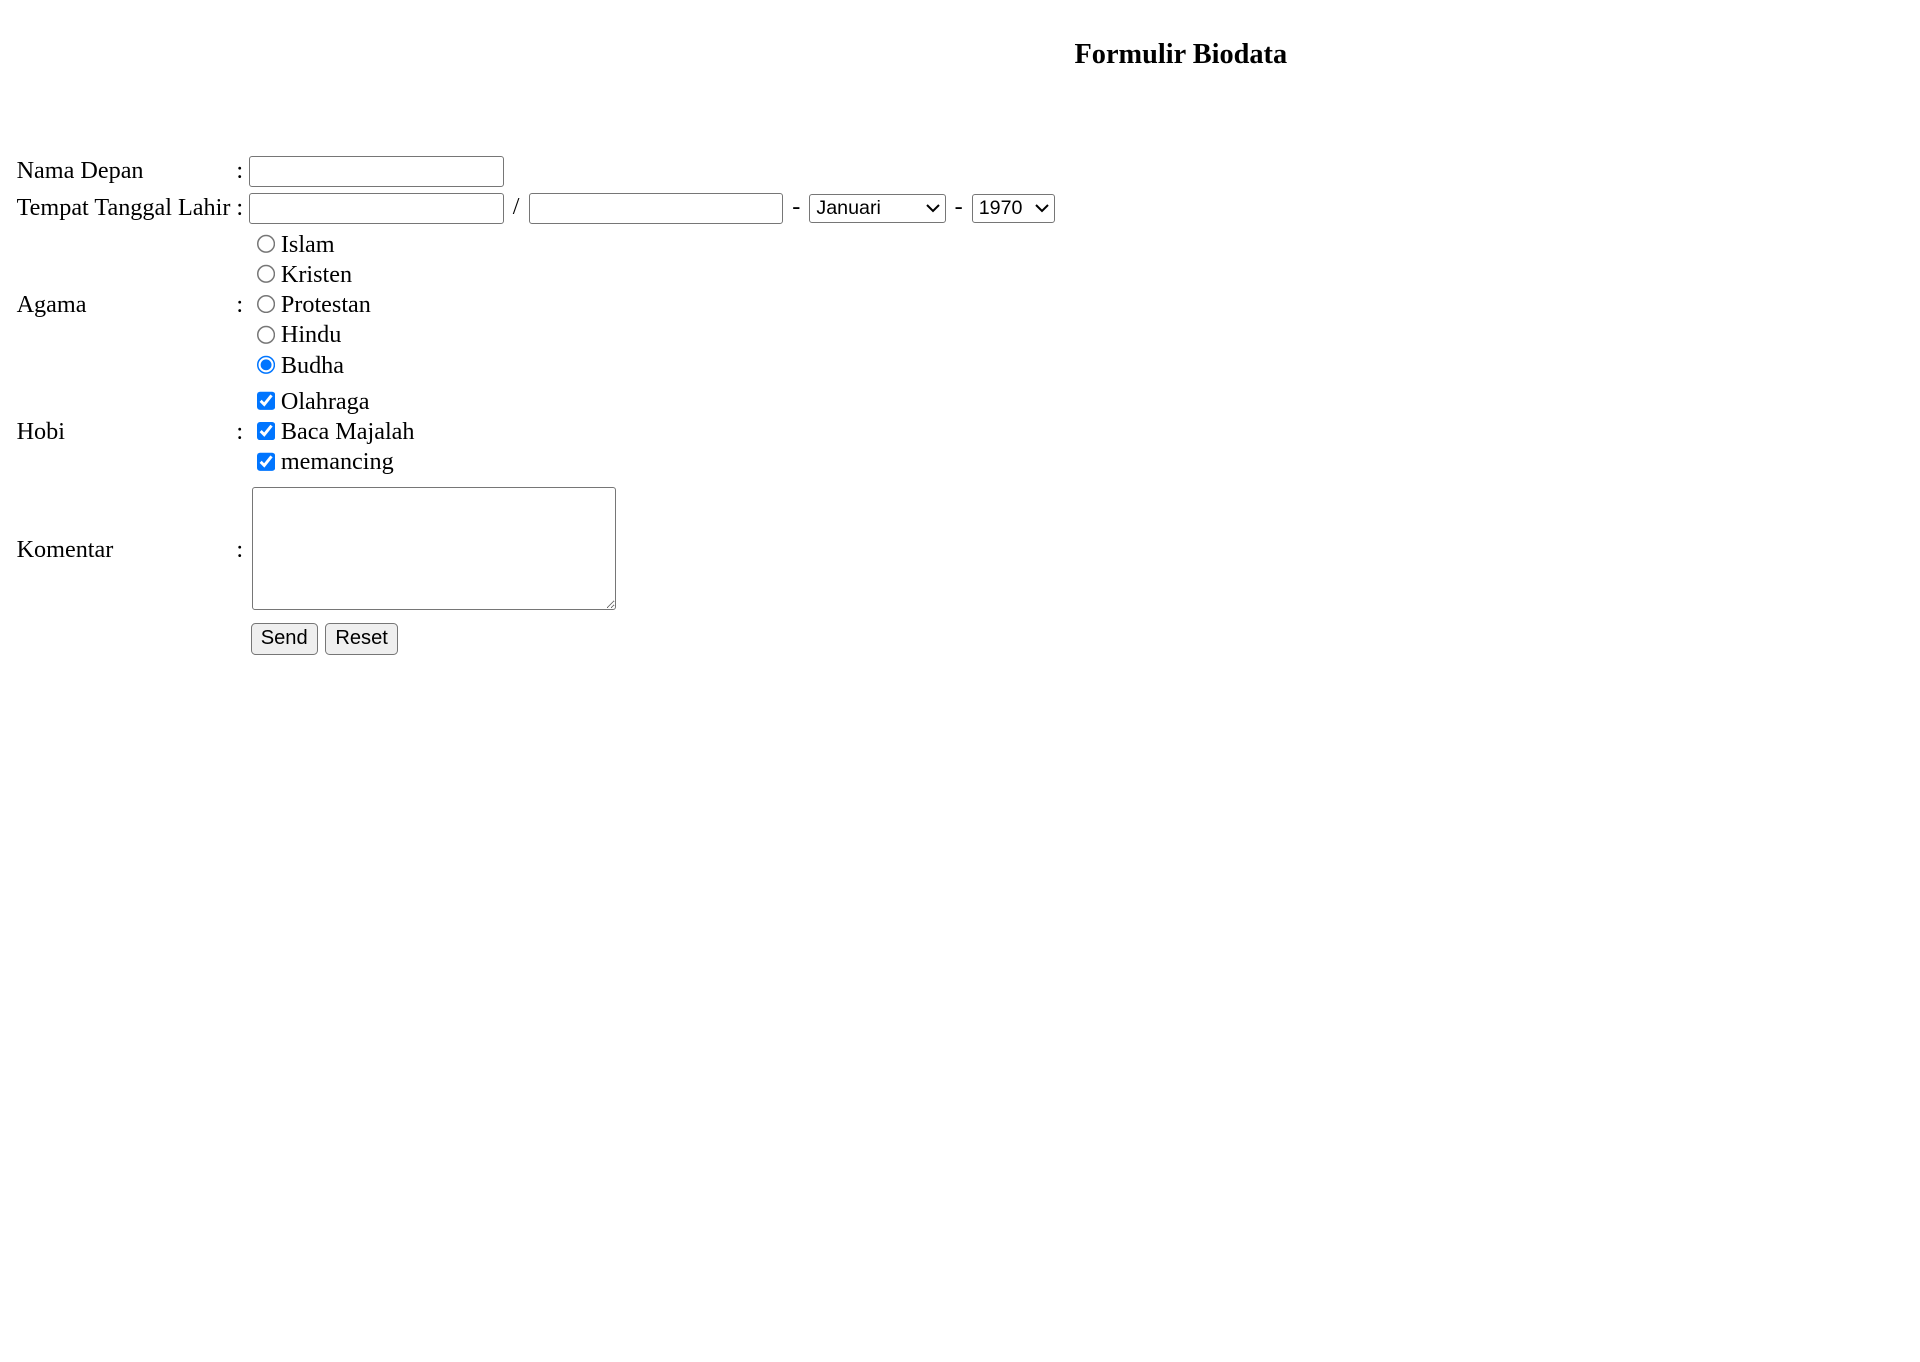  Describe the element at coordinates (652, 462) in the screenshot. I see `hobi-option: memancing` at that location.